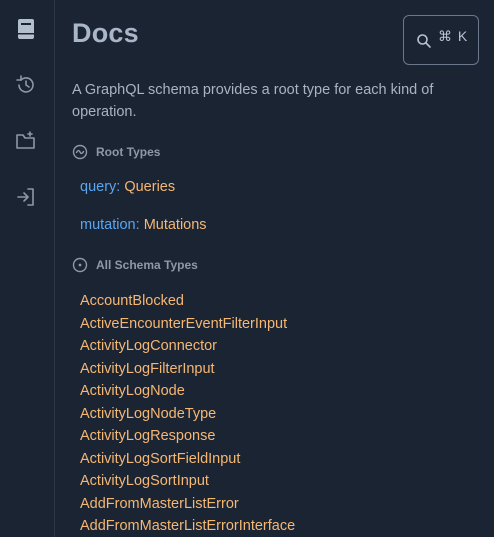 The width and height of the screenshot is (494, 537). What do you see at coordinates (187, 459) in the screenshot?
I see `schema-type-link: ActivityLogSortFieldInput` at bounding box center [187, 459].